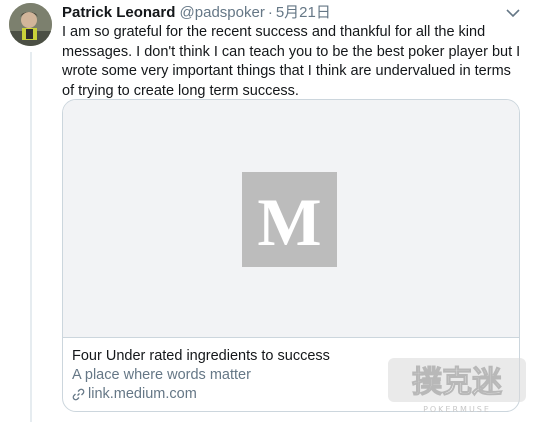 Image resolution: width=540 pixels, height=422 pixels. What do you see at coordinates (222, 12) in the screenshot?
I see `author-handle: @padspoker` at bounding box center [222, 12].